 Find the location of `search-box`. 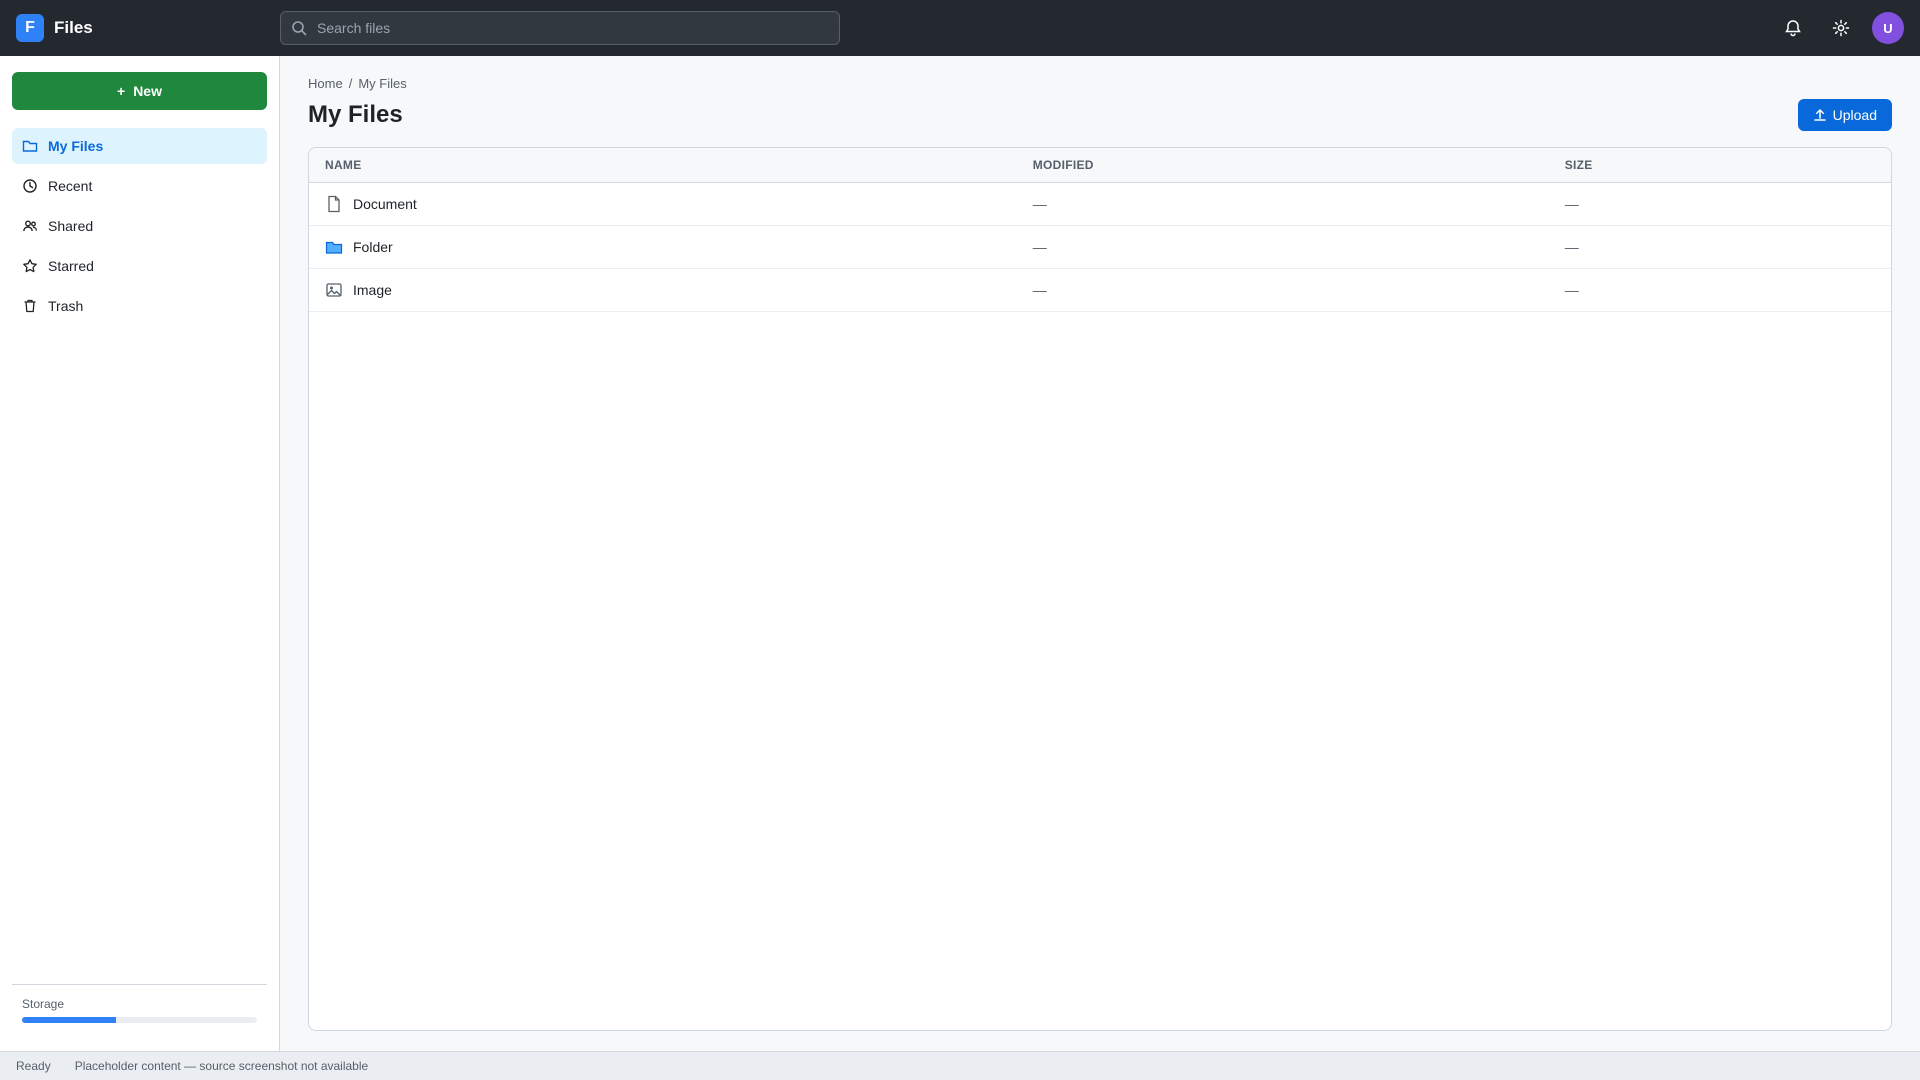

search-box is located at coordinates (560, 28).